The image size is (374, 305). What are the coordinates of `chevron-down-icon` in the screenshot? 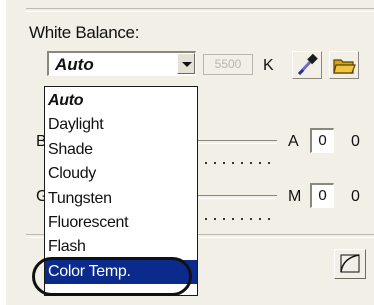 It's located at (186, 63).